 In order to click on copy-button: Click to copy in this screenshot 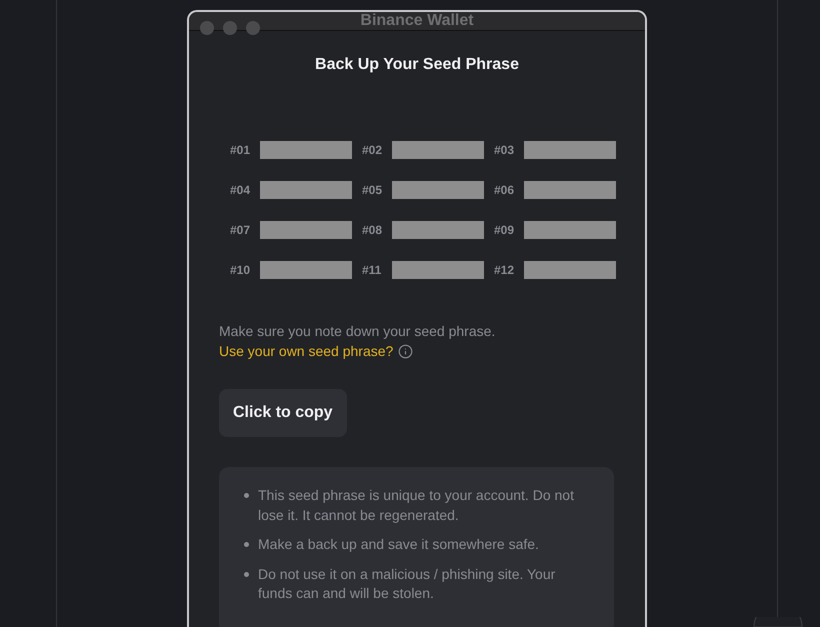, I will do `click(283, 413)`.